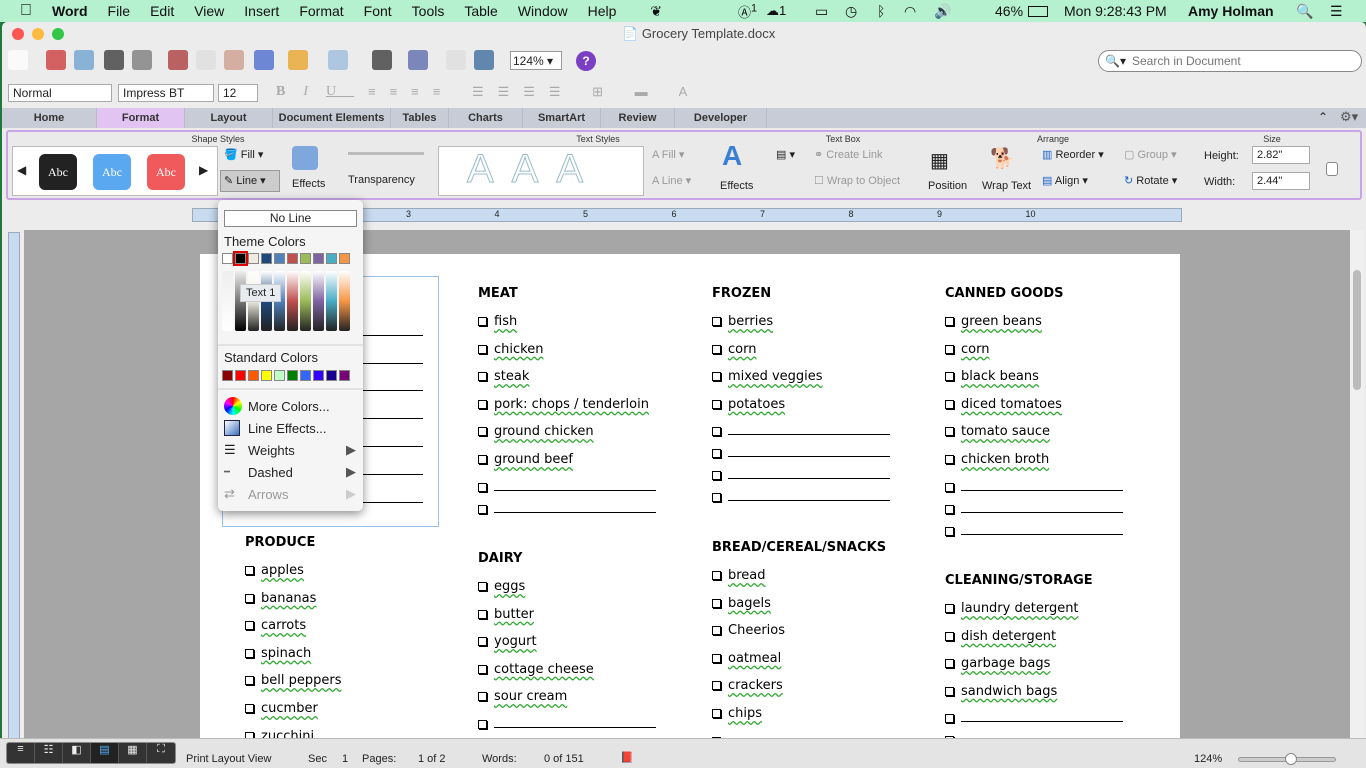 The width and height of the screenshot is (1366, 768). I want to click on menu-font: Font, so click(378, 11).